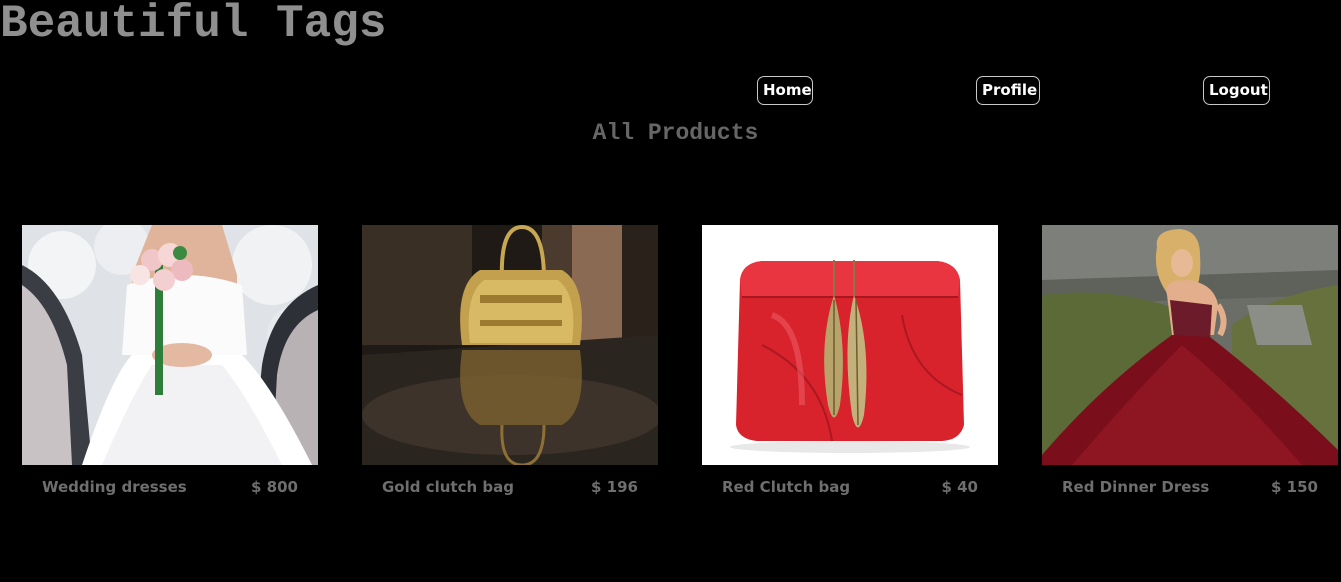 This screenshot has height=582, width=1341. Describe the element at coordinates (614, 487) in the screenshot. I see `product-price: $ 196` at that location.